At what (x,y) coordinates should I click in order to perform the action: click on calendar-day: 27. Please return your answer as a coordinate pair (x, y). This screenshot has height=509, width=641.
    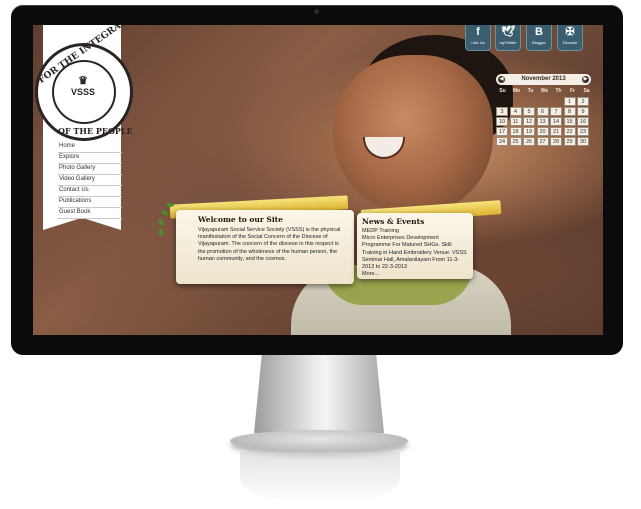
    Looking at the image, I should click on (542, 141).